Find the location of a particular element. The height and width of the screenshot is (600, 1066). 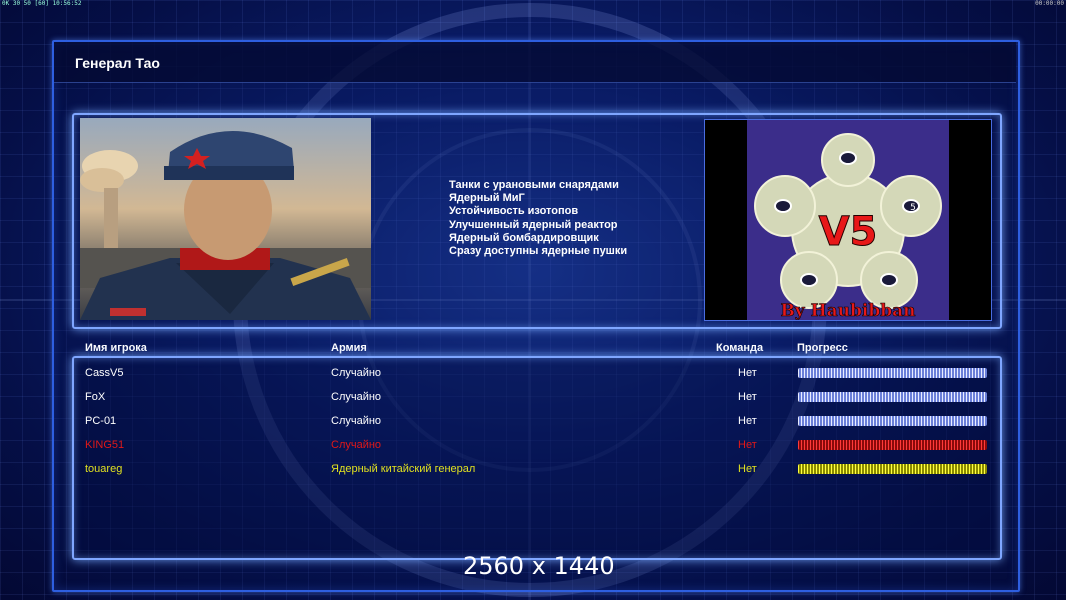

player-name: touareg is located at coordinates (104, 469).